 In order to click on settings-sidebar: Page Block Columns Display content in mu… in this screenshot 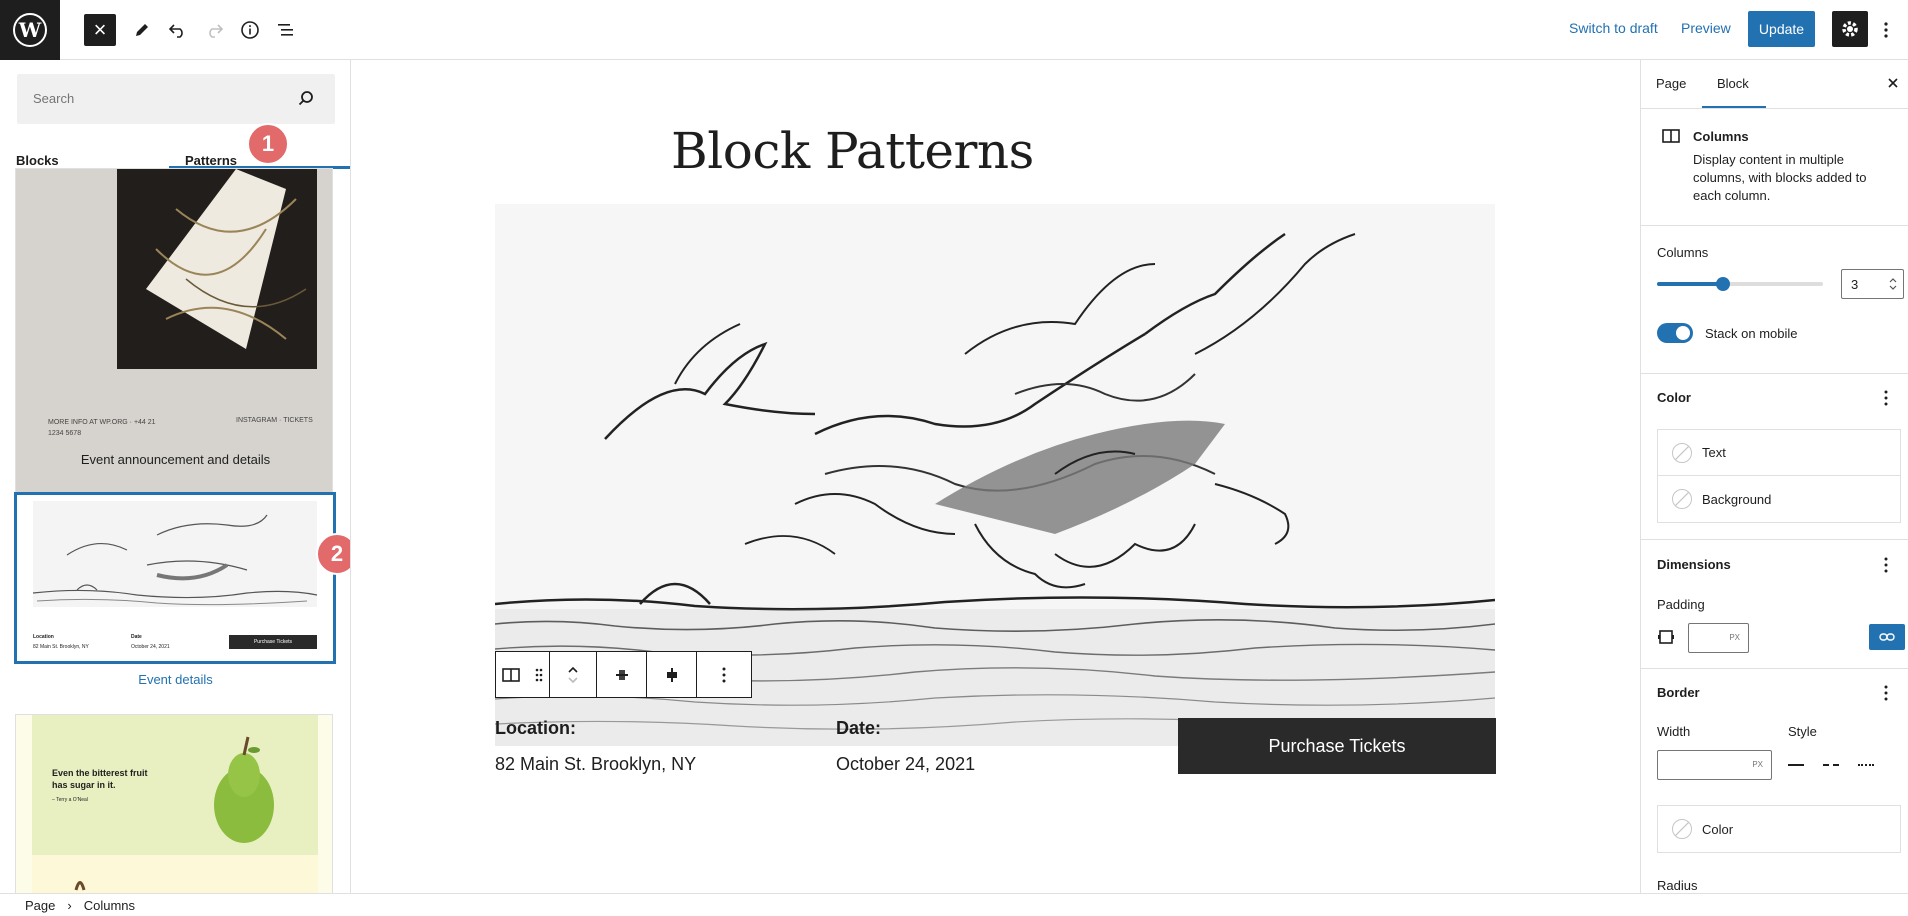, I will do `click(1774, 476)`.